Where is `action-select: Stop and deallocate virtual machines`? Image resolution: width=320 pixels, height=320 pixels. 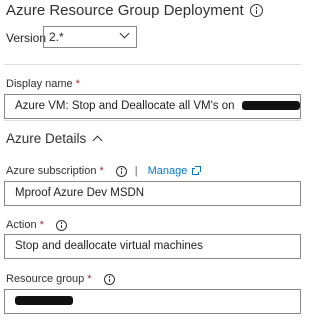 action-select: Stop and deallocate virtual machines is located at coordinates (152, 246).